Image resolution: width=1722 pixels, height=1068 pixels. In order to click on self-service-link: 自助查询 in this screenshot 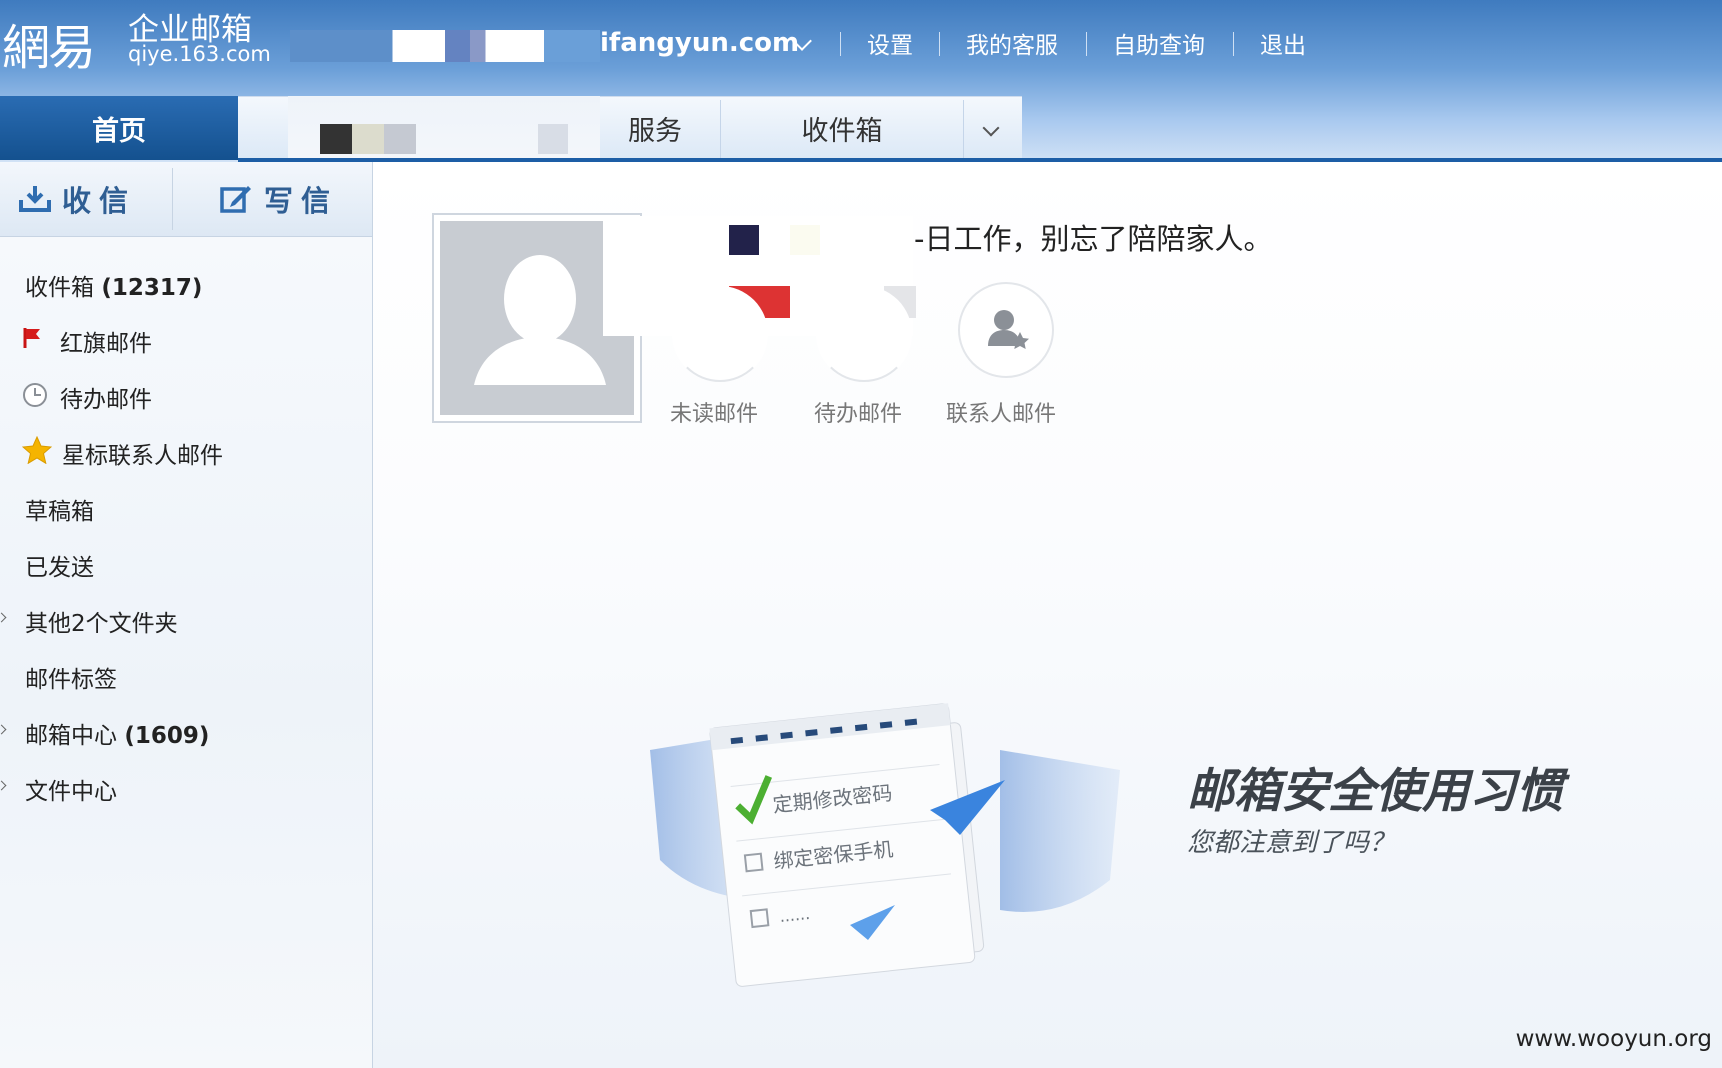, I will do `click(1159, 43)`.